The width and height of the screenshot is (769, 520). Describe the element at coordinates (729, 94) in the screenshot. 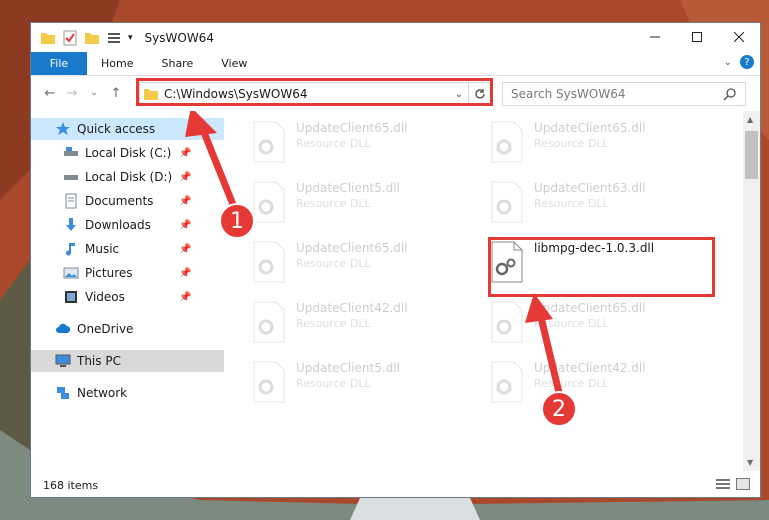

I see `search-icon` at that location.